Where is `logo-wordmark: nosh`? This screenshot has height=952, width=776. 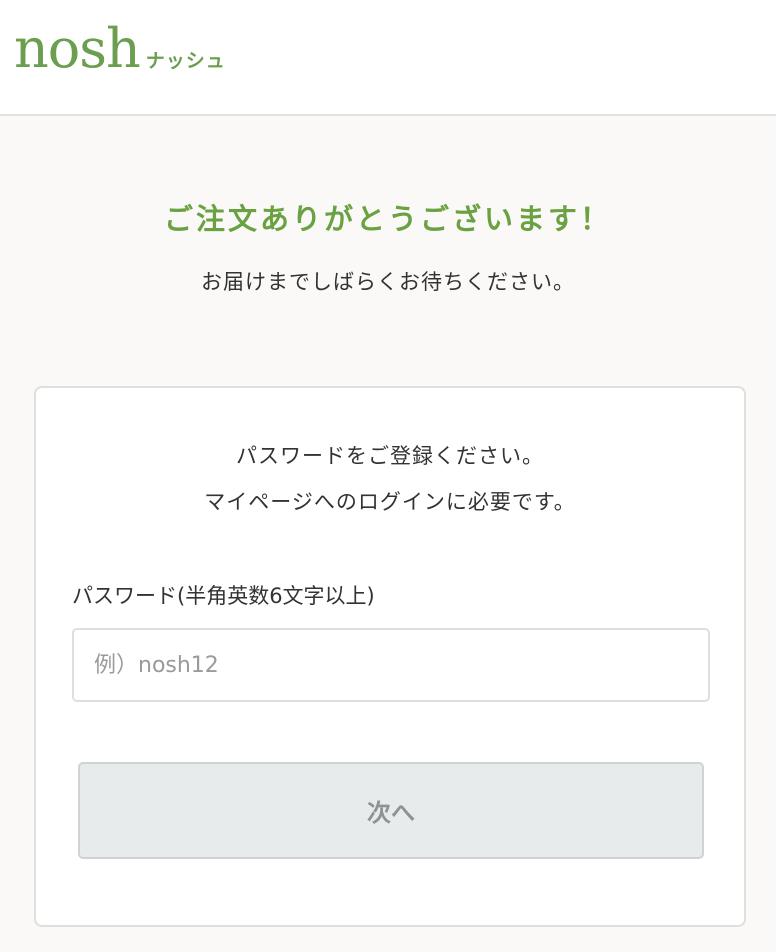
logo-wordmark: nosh is located at coordinates (77, 48).